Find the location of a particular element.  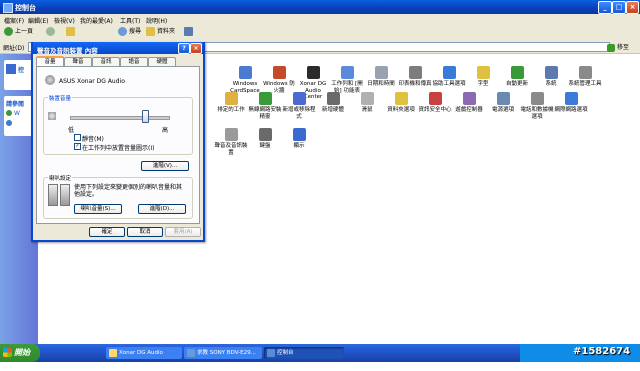

cp-item: 工作列和 [開始] 功能表 is located at coordinates (347, 80).